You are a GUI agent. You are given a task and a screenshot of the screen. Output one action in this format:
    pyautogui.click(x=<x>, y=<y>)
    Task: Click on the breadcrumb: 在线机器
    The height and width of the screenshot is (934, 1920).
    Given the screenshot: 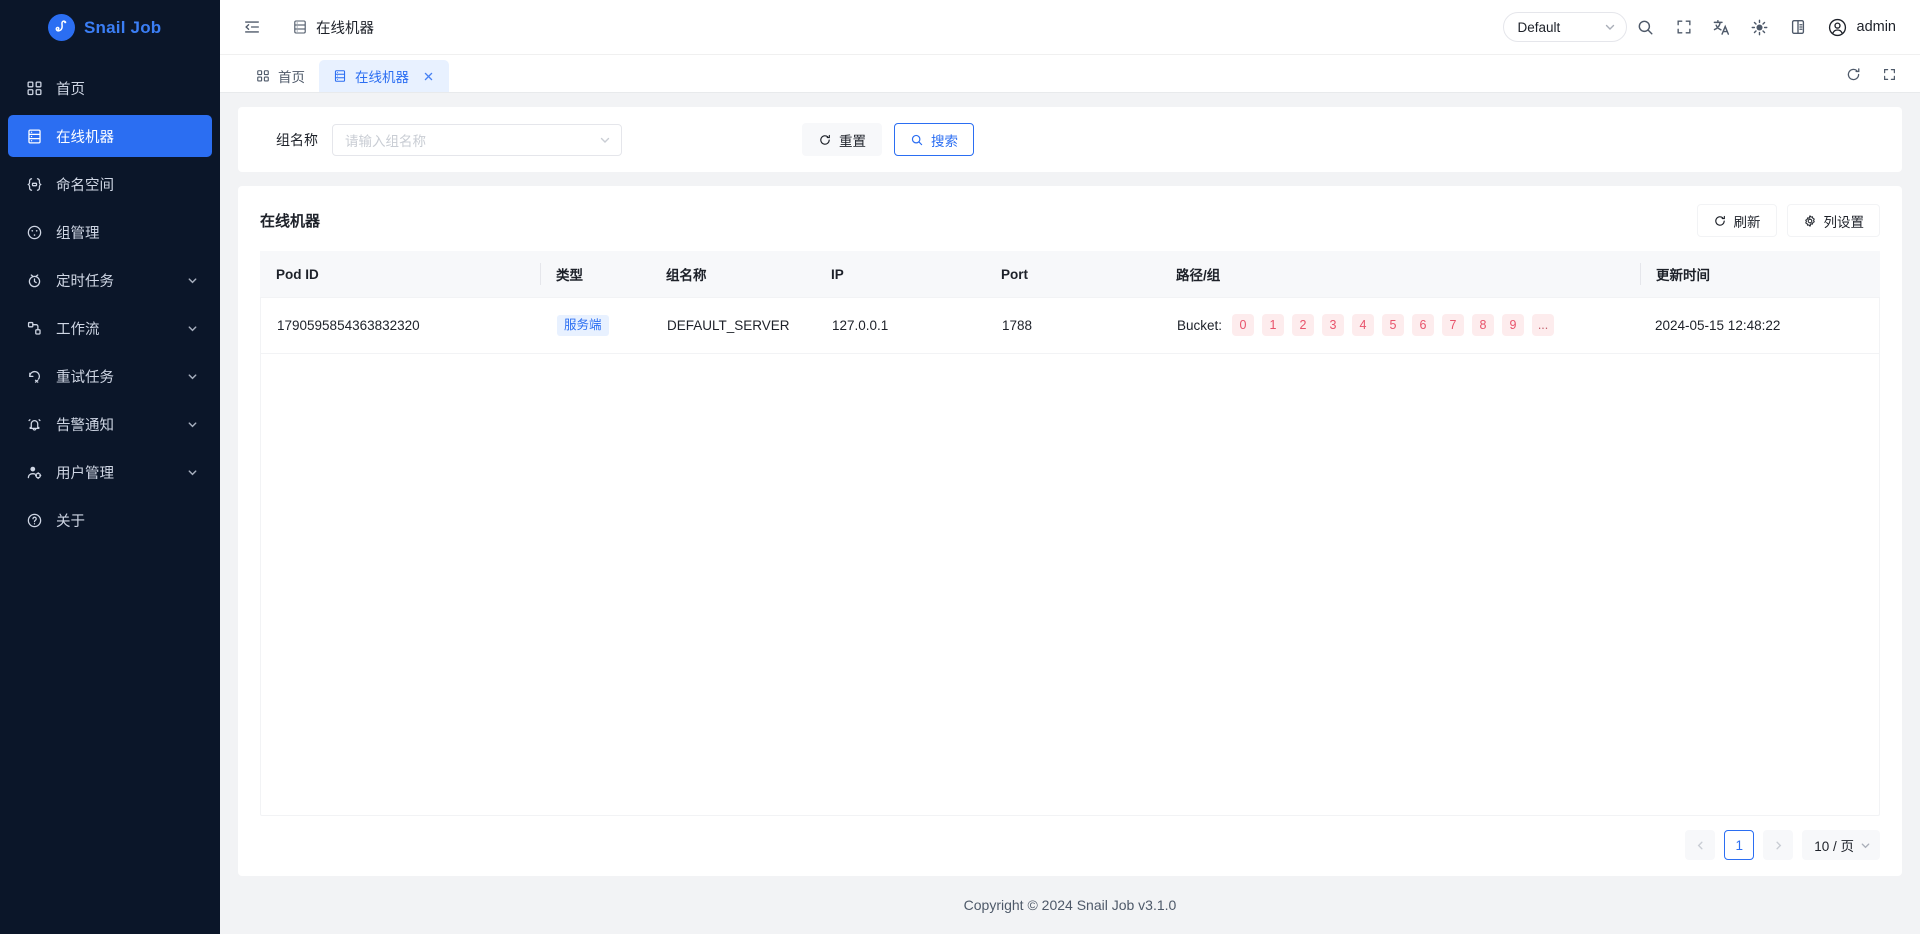 What is the action you would take?
    pyautogui.click(x=333, y=27)
    